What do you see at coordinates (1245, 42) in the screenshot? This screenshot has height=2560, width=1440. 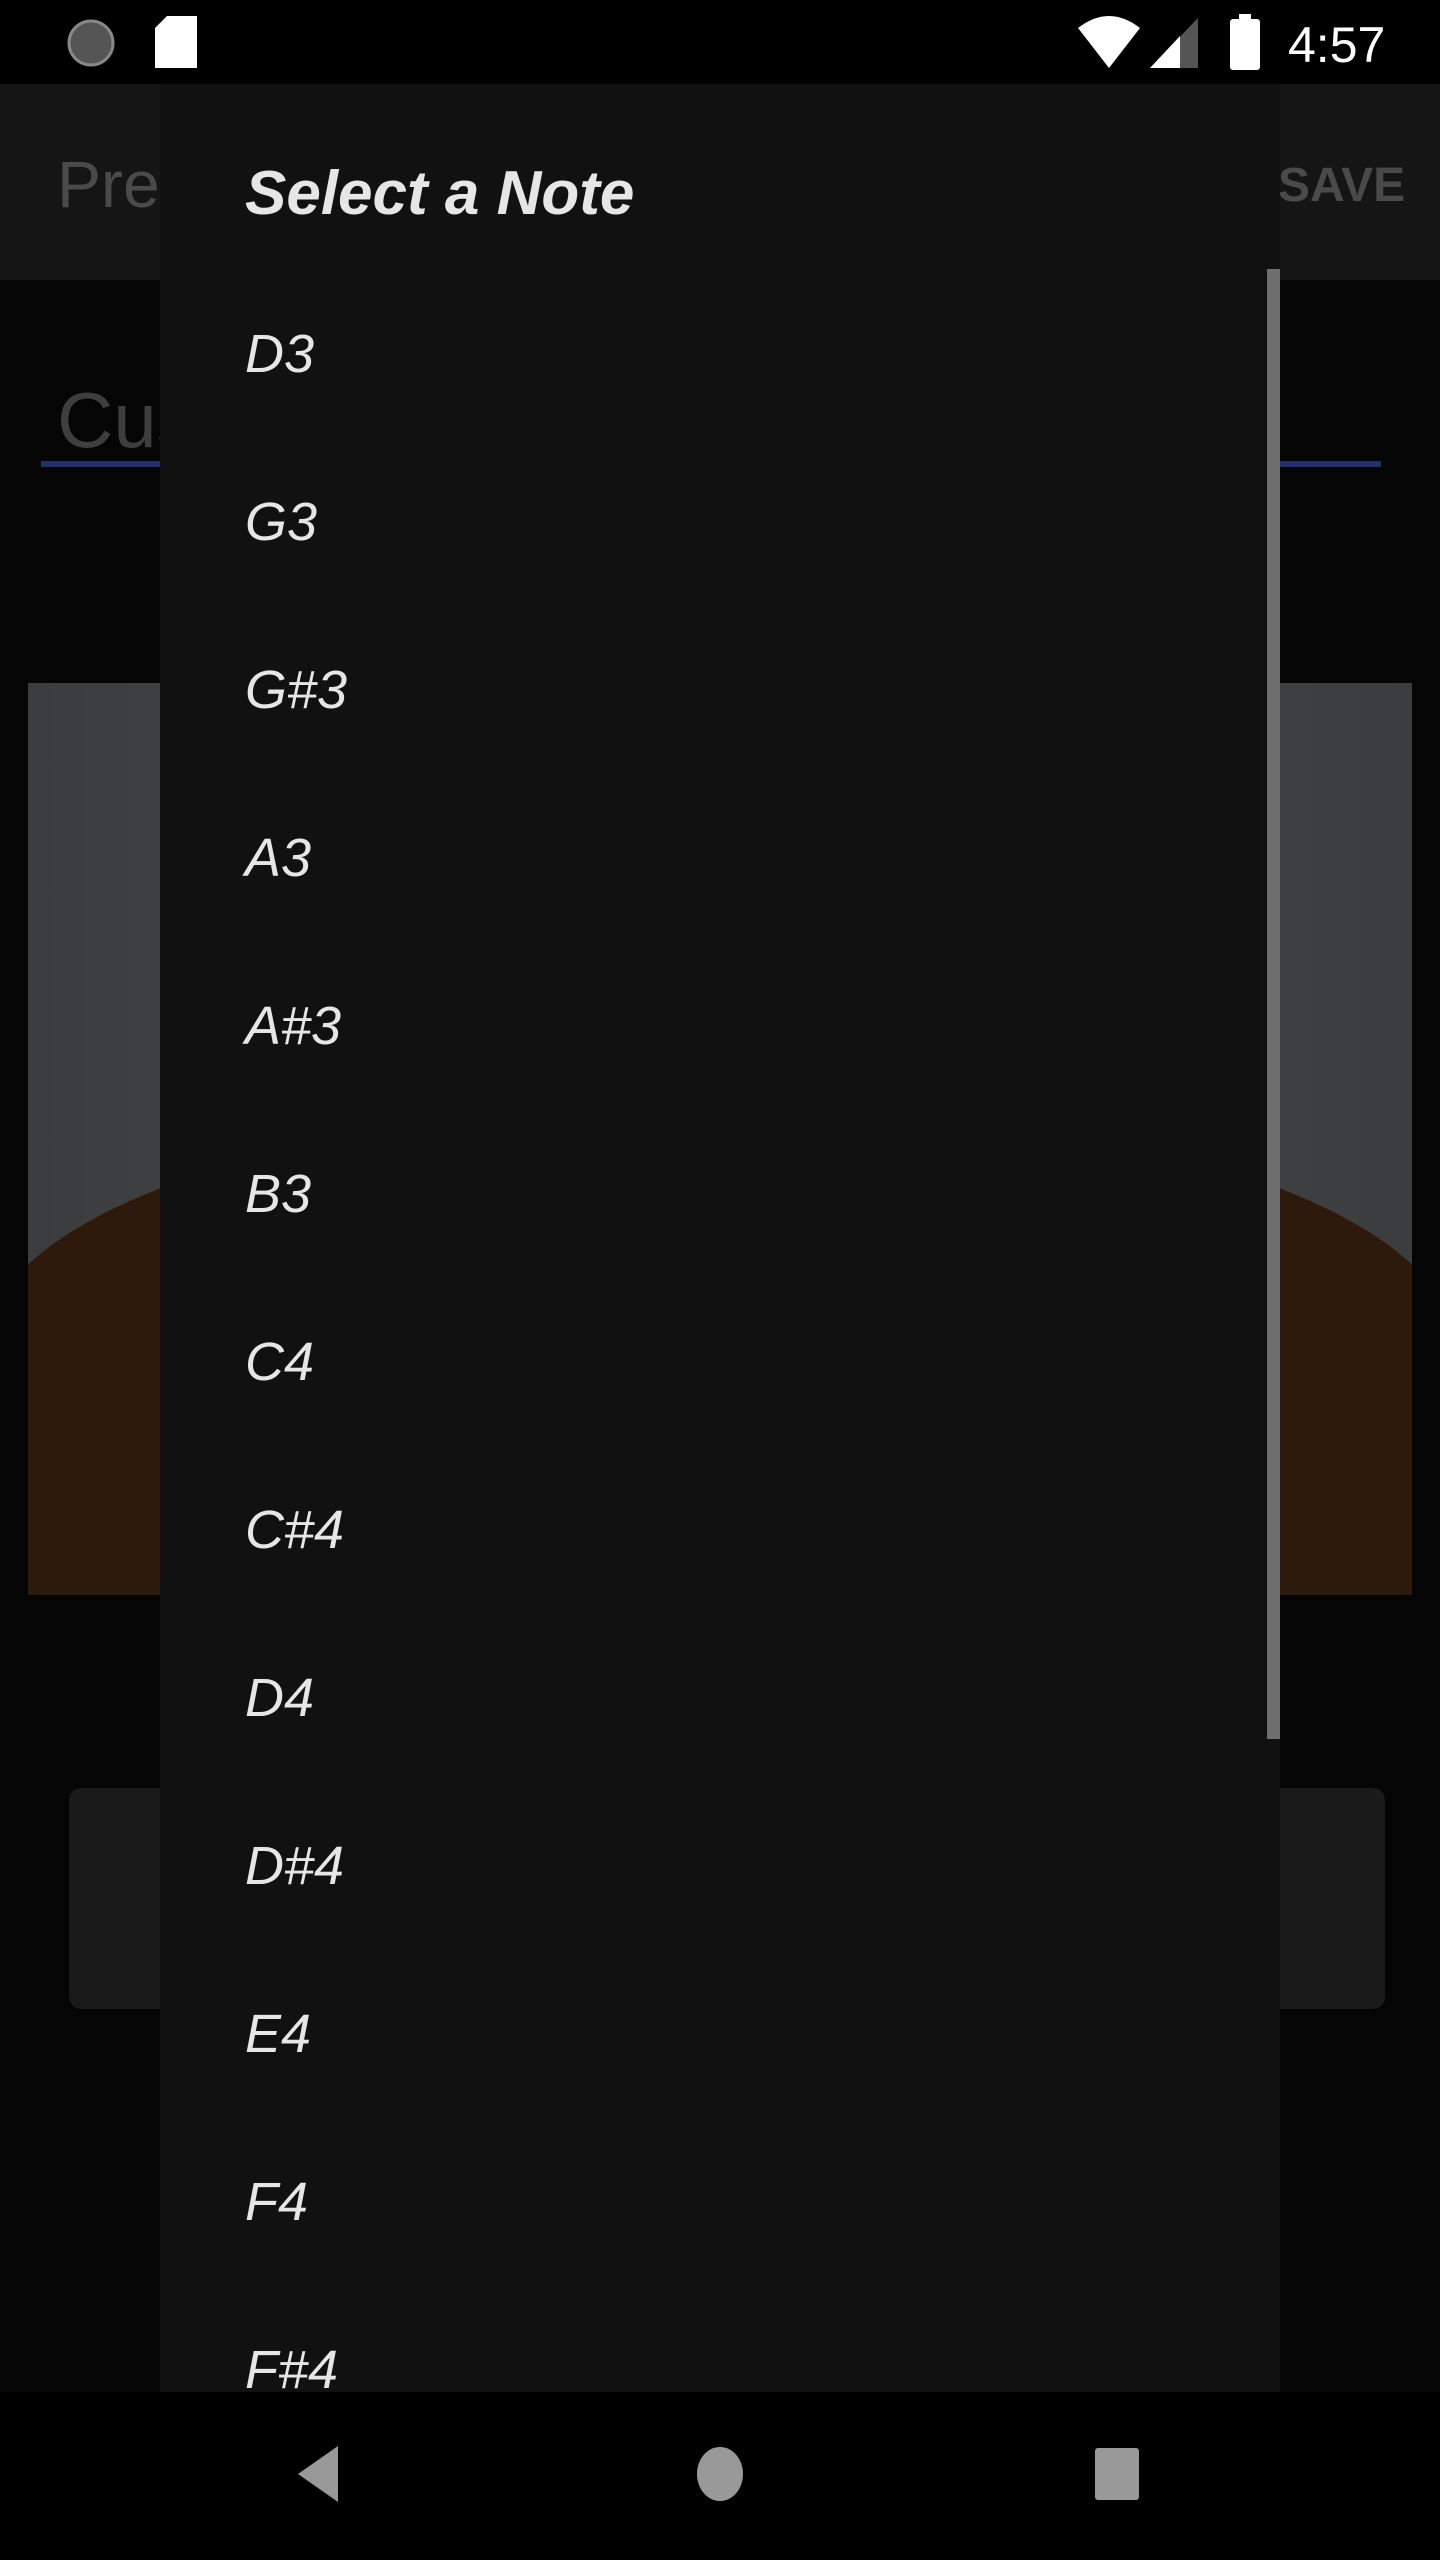 I see `battery-icon` at bounding box center [1245, 42].